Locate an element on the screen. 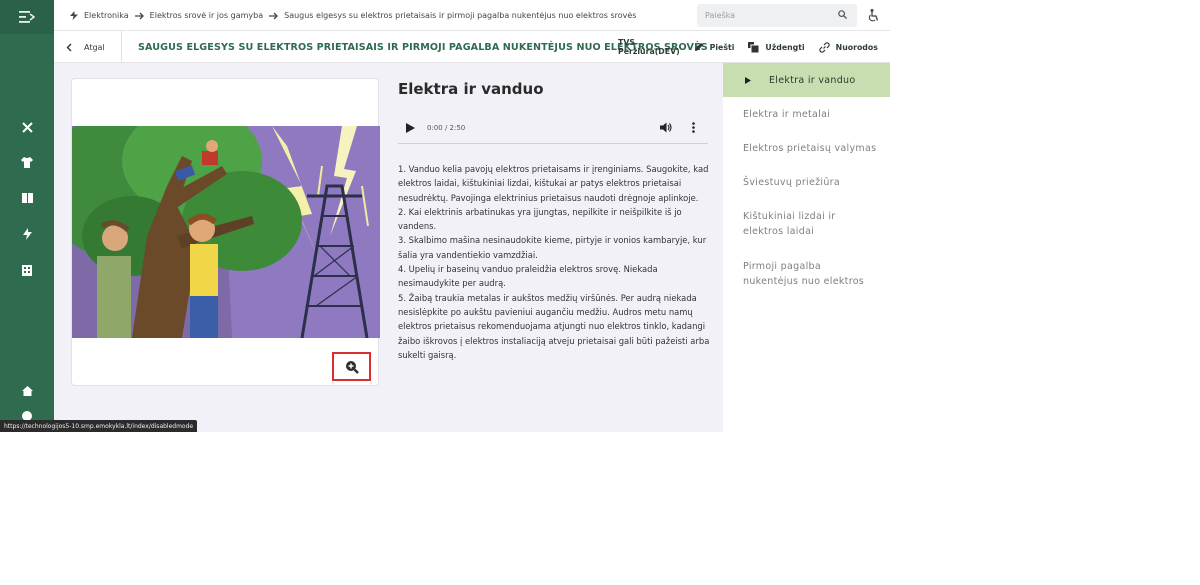 The image size is (1200, 585). tvs-preview-label: TVS Peržiūra(DEV) is located at coordinates (649, 47).